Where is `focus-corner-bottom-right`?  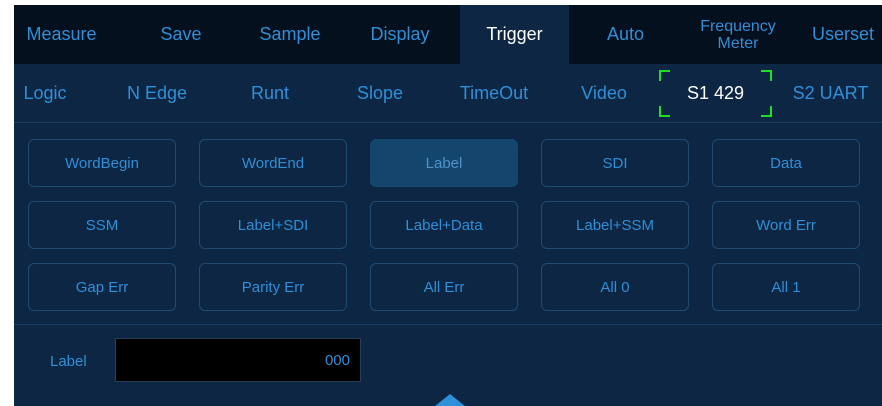 focus-corner-bottom-right is located at coordinates (766, 111).